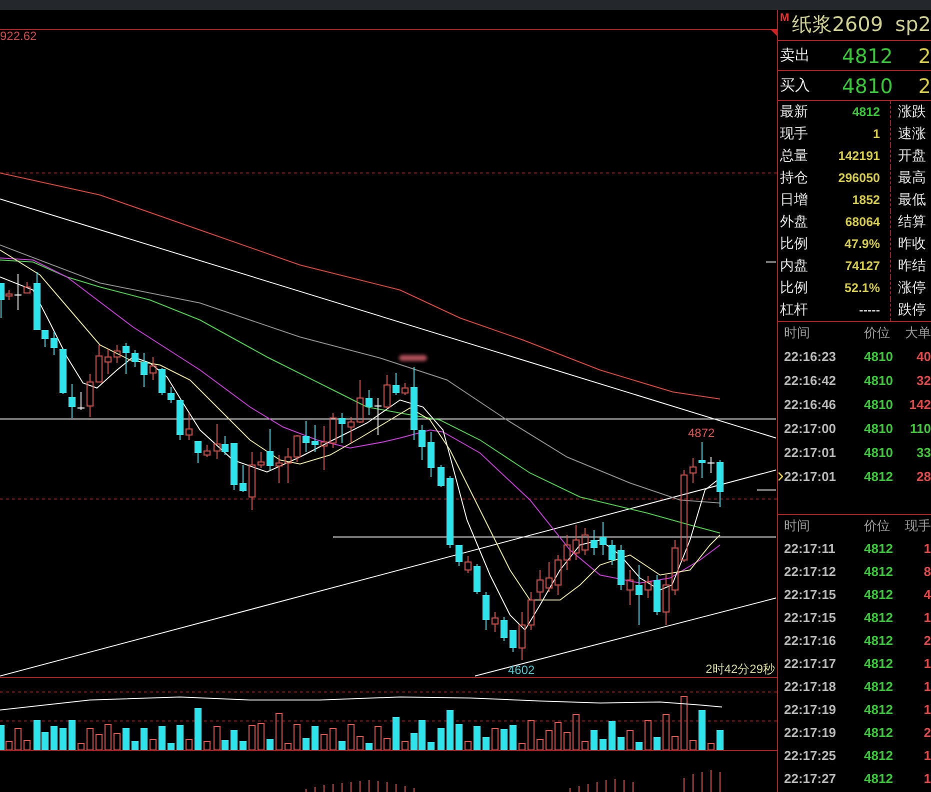 The width and height of the screenshot is (931, 792). I want to click on time-text: 22:16:46, so click(811, 404).